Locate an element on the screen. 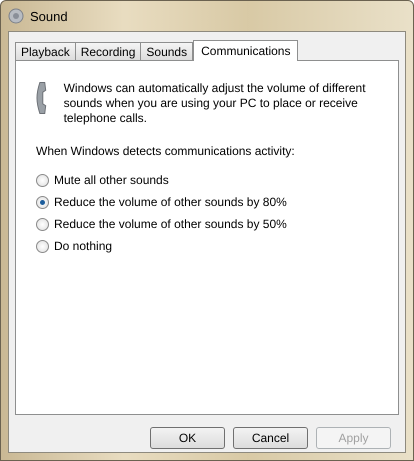  option-label: Mute all other sounds is located at coordinates (111, 180).